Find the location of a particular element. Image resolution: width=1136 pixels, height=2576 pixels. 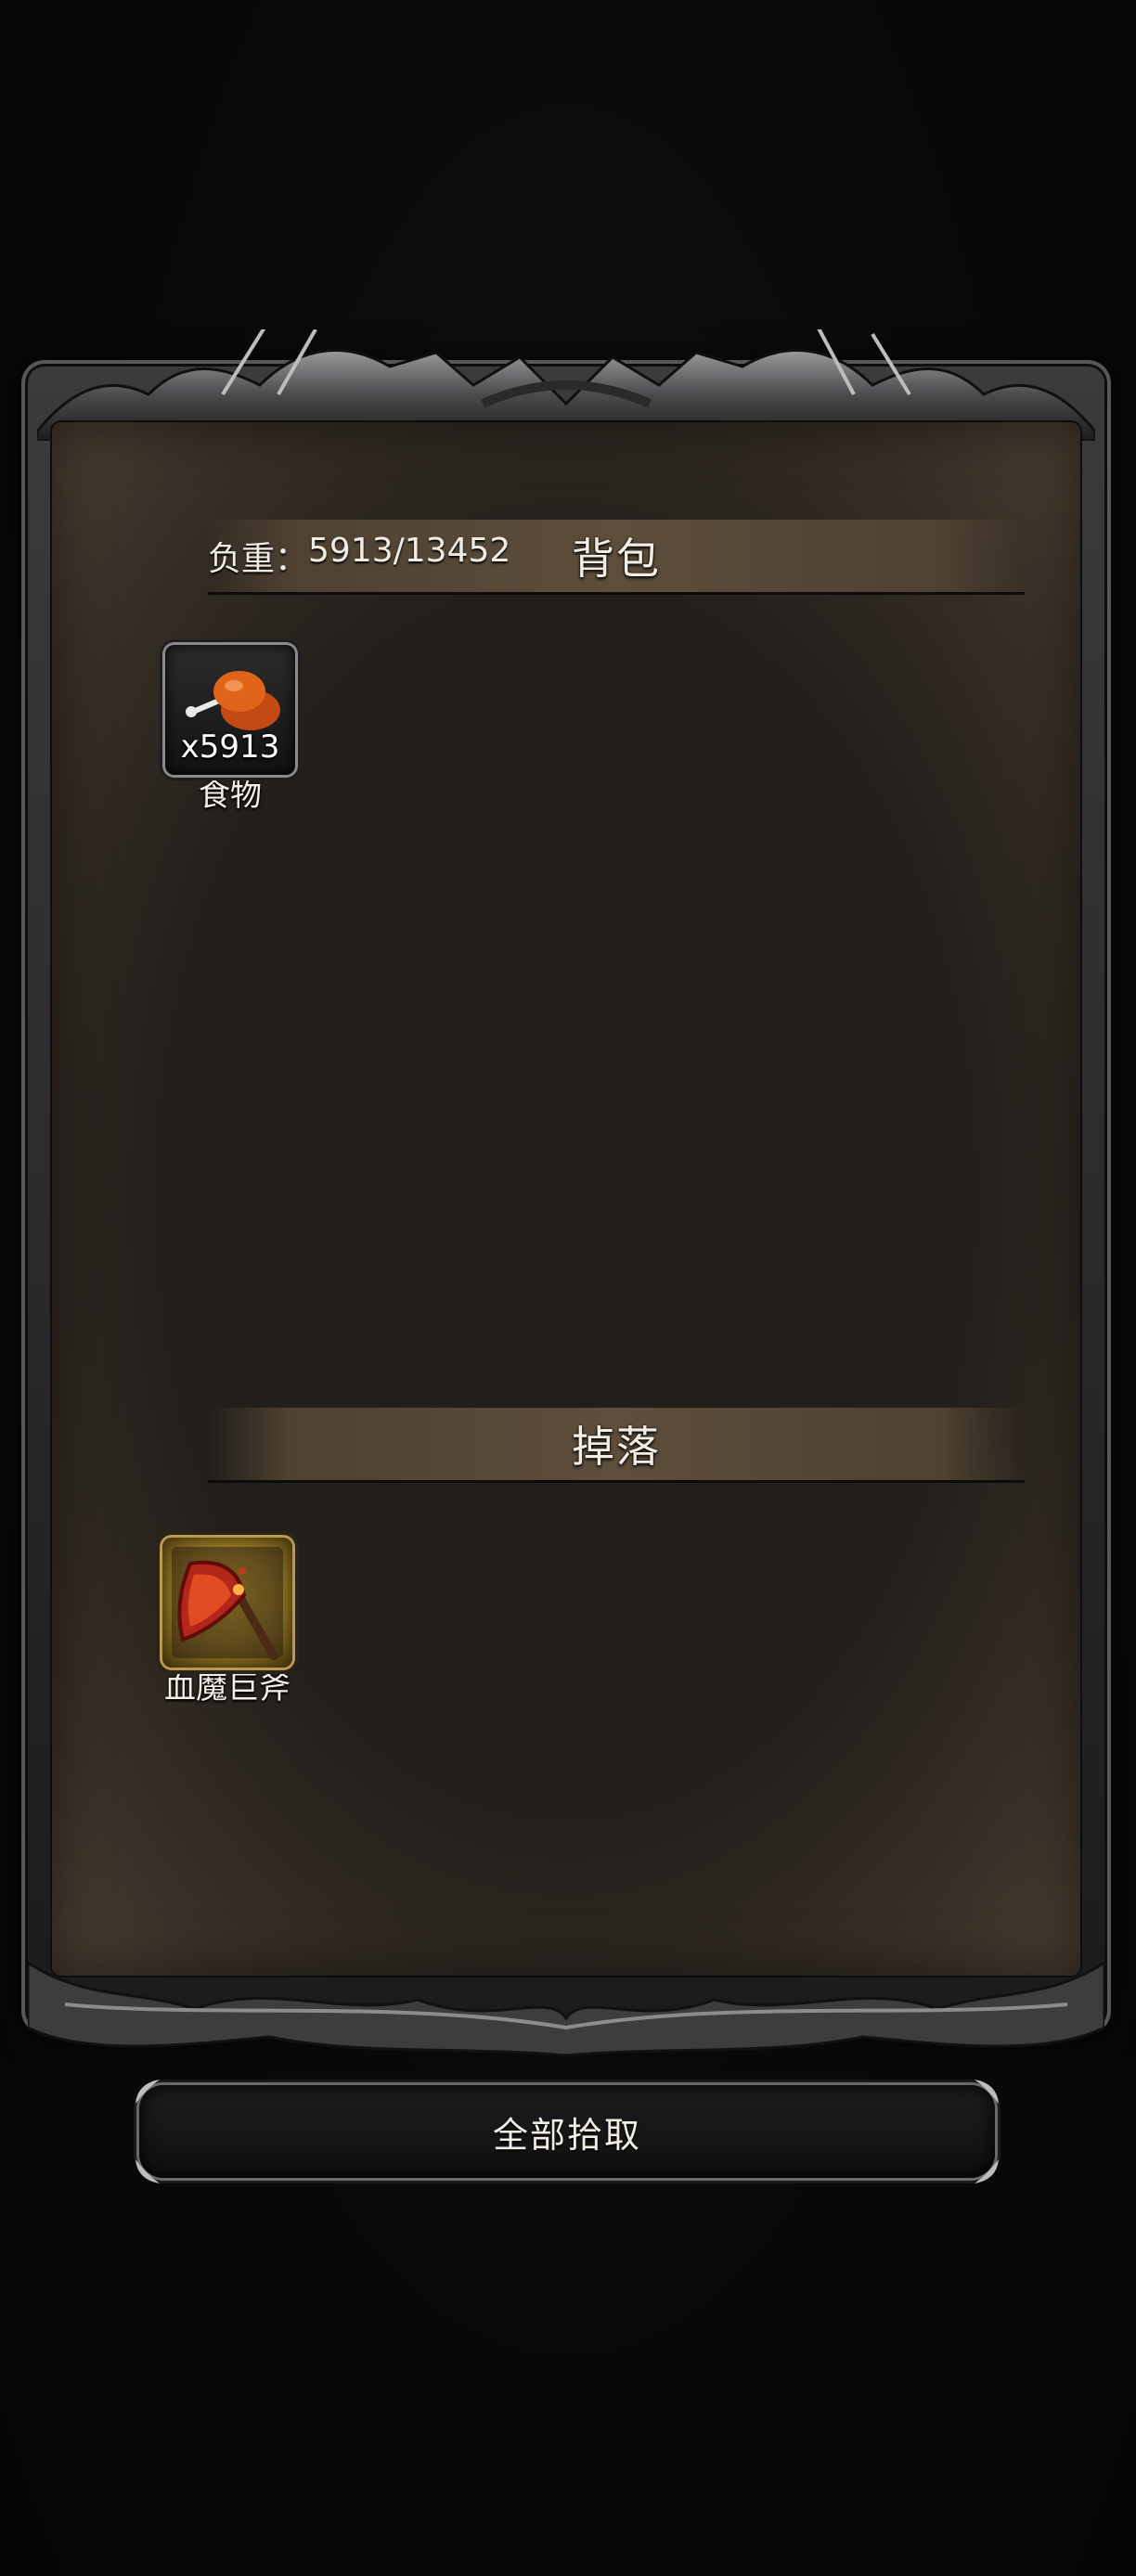

item-quantity: x5913 is located at coordinates (230, 747).